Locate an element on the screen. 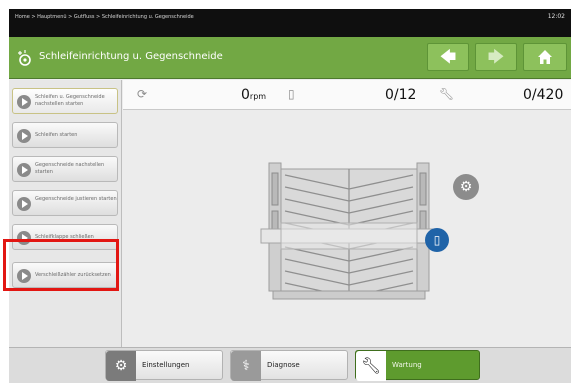 This screenshot has width=571, height=383. chopper-illustration is located at coordinates (349, 231).